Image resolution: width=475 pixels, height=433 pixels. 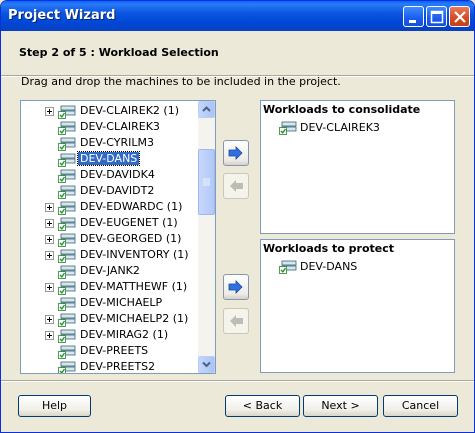 What do you see at coordinates (118, 366) in the screenshot?
I see `tree-item-label: DEV-PREETS2` at bounding box center [118, 366].